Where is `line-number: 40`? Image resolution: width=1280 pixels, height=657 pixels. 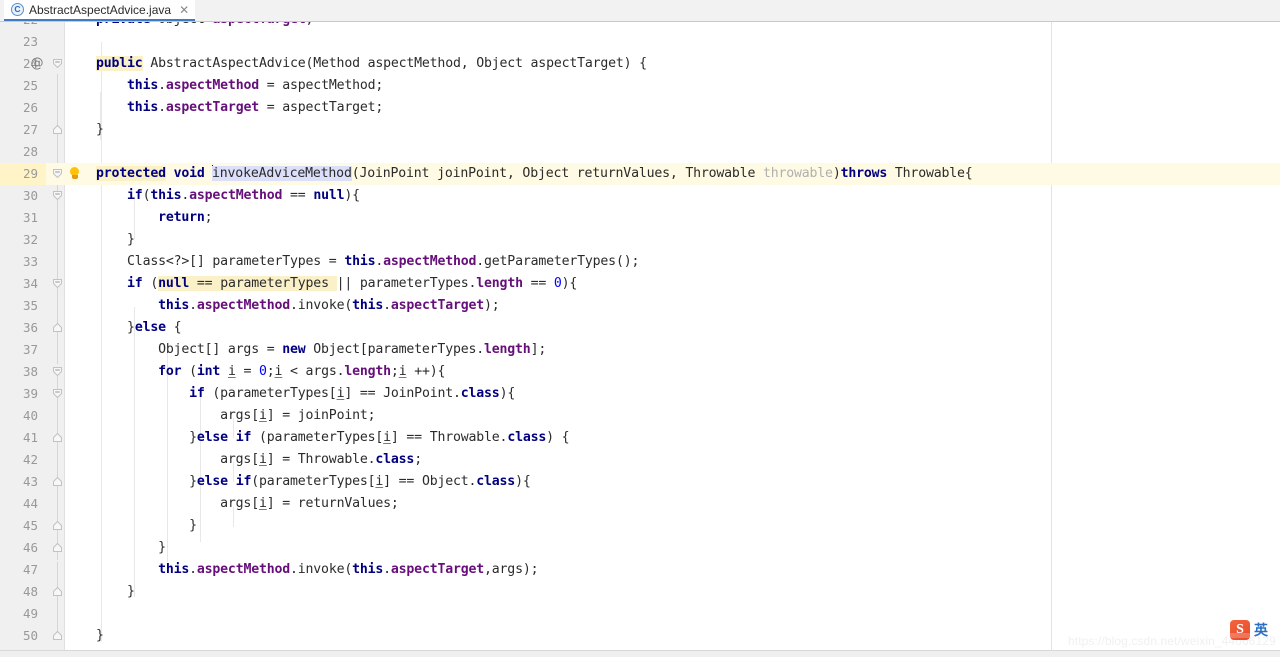 line-number: 40 is located at coordinates (30, 415).